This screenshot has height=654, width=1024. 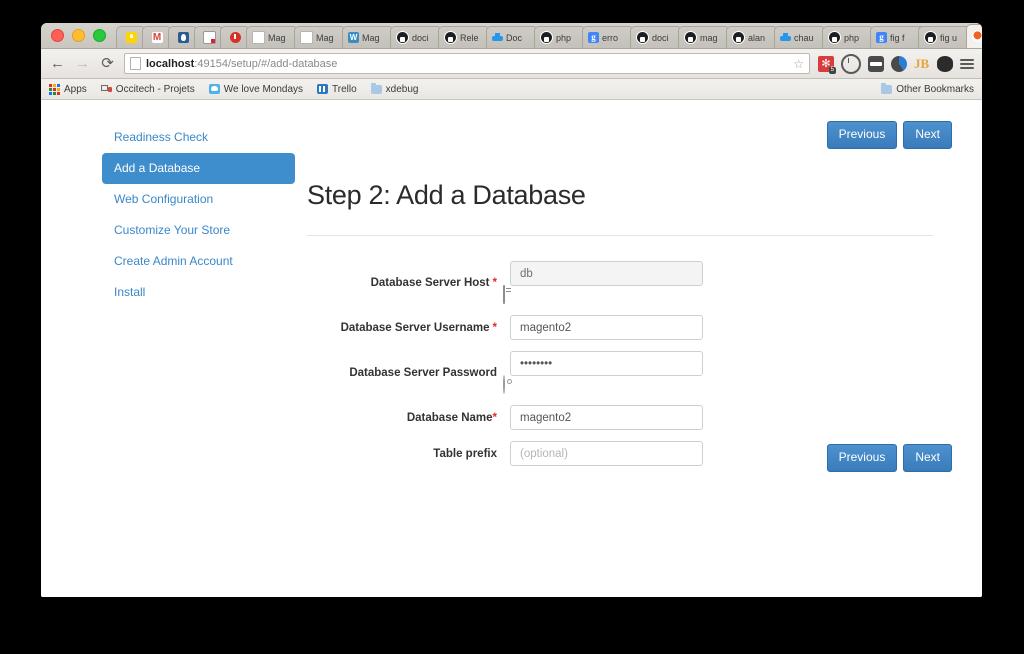 I want to click on jetbrains-extension-icon: JB, so click(x=922, y=64).